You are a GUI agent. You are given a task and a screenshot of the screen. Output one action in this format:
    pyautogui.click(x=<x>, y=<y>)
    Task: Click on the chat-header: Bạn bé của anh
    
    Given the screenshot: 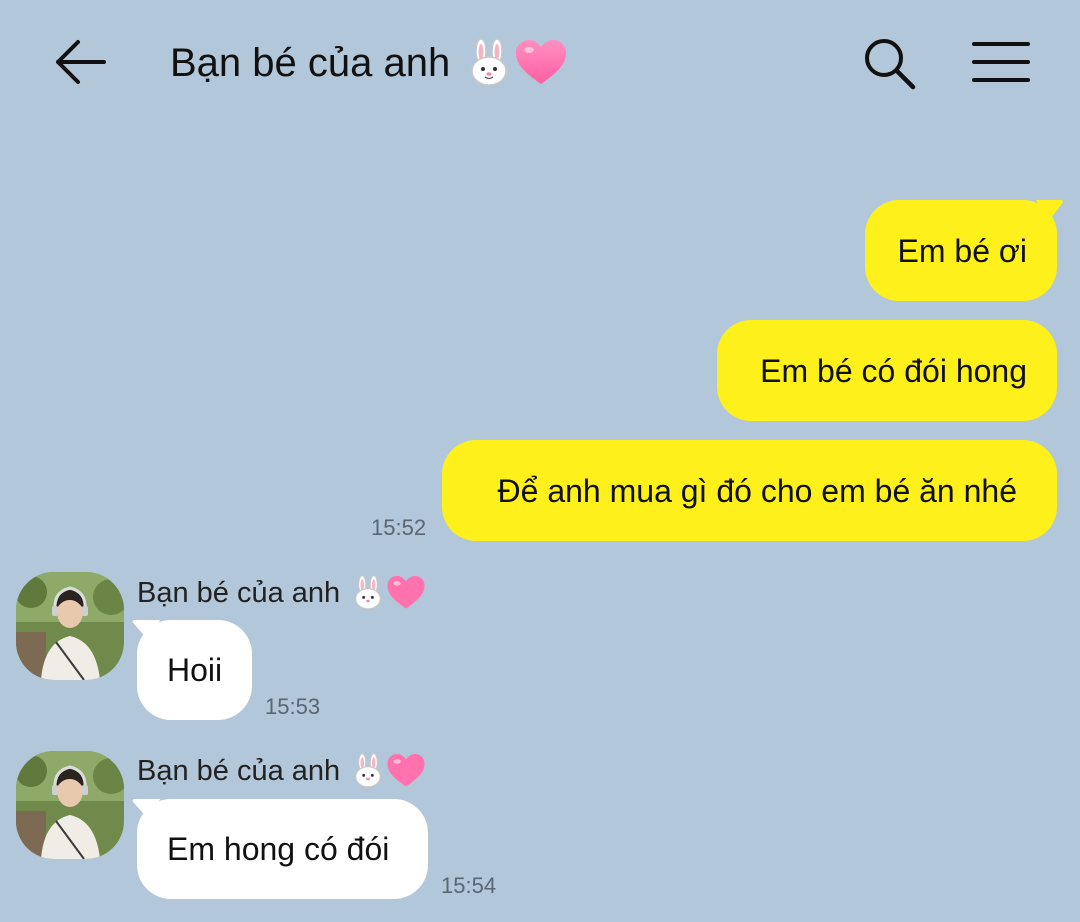 What is the action you would take?
    pyautogui.click(x=540, y=62)
    